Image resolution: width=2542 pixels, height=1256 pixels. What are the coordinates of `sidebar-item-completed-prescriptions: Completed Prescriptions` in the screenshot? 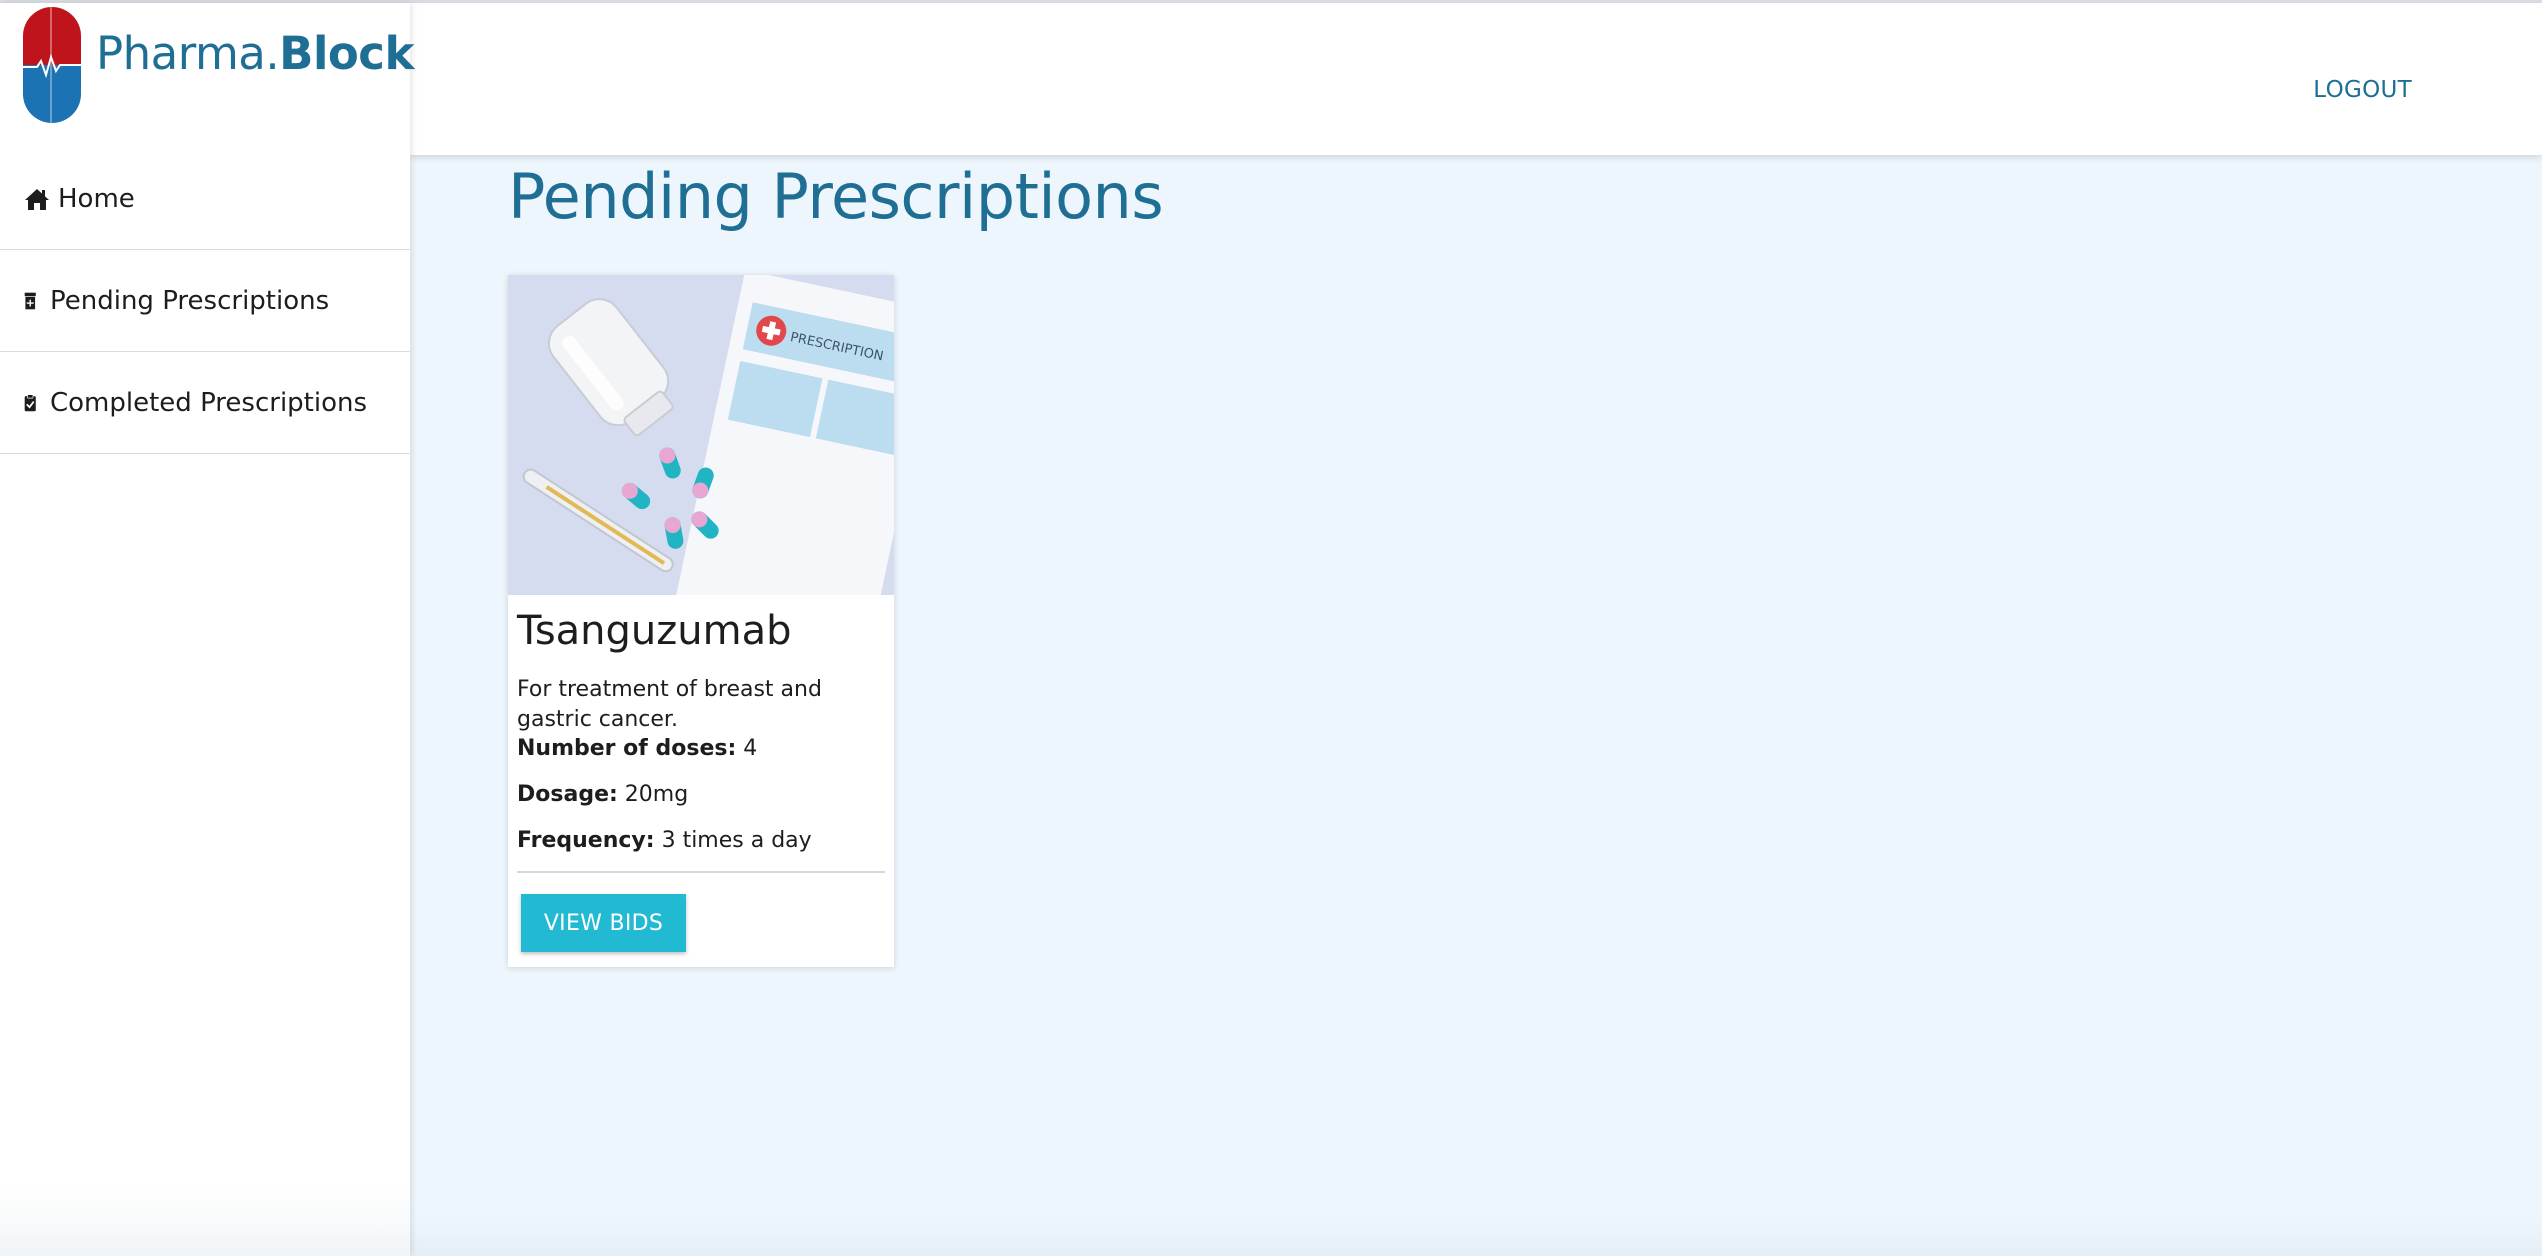 It's located at (205, 403).